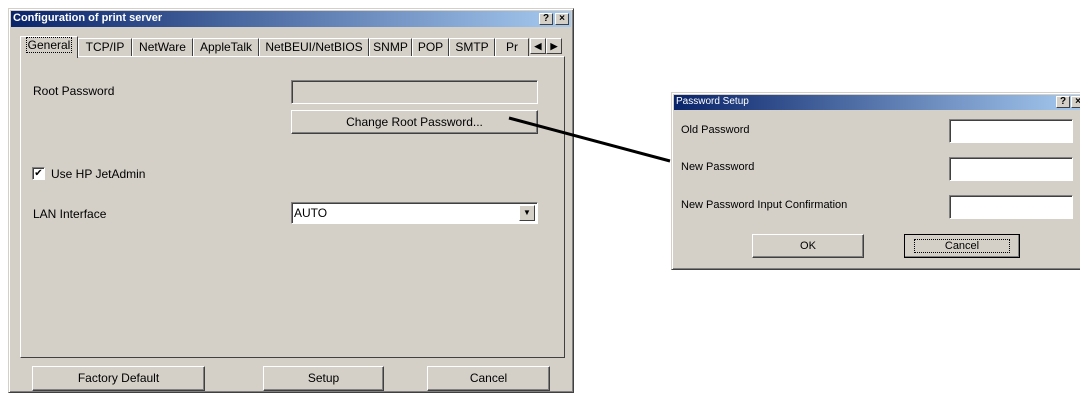 This screenshot has height=393, width=1080. Describe the element at coordinates (808, 246) in the screenshot. I see `dialog-ok-button: OK` at that location.